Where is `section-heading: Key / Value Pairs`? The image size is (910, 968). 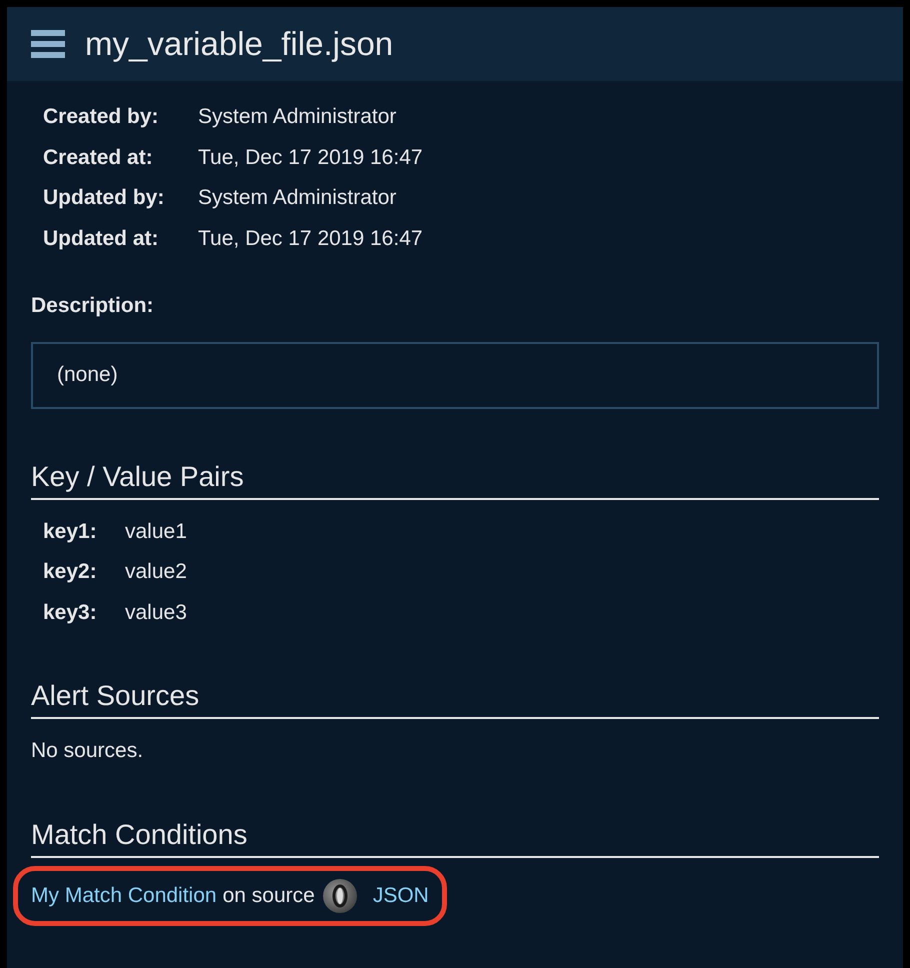 section-heading: Key / Value Pairs is located at coordinates (138, 477).